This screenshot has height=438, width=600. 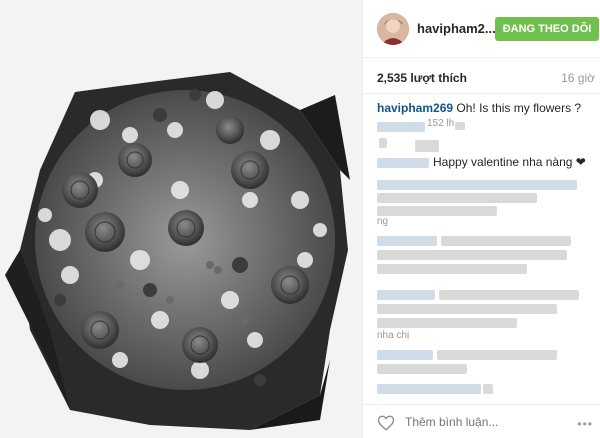 What do you see at coordinates (580, 162) in the screenshot?
I see `heart-solid-icon: ❤` at bounding box center [580, 162].